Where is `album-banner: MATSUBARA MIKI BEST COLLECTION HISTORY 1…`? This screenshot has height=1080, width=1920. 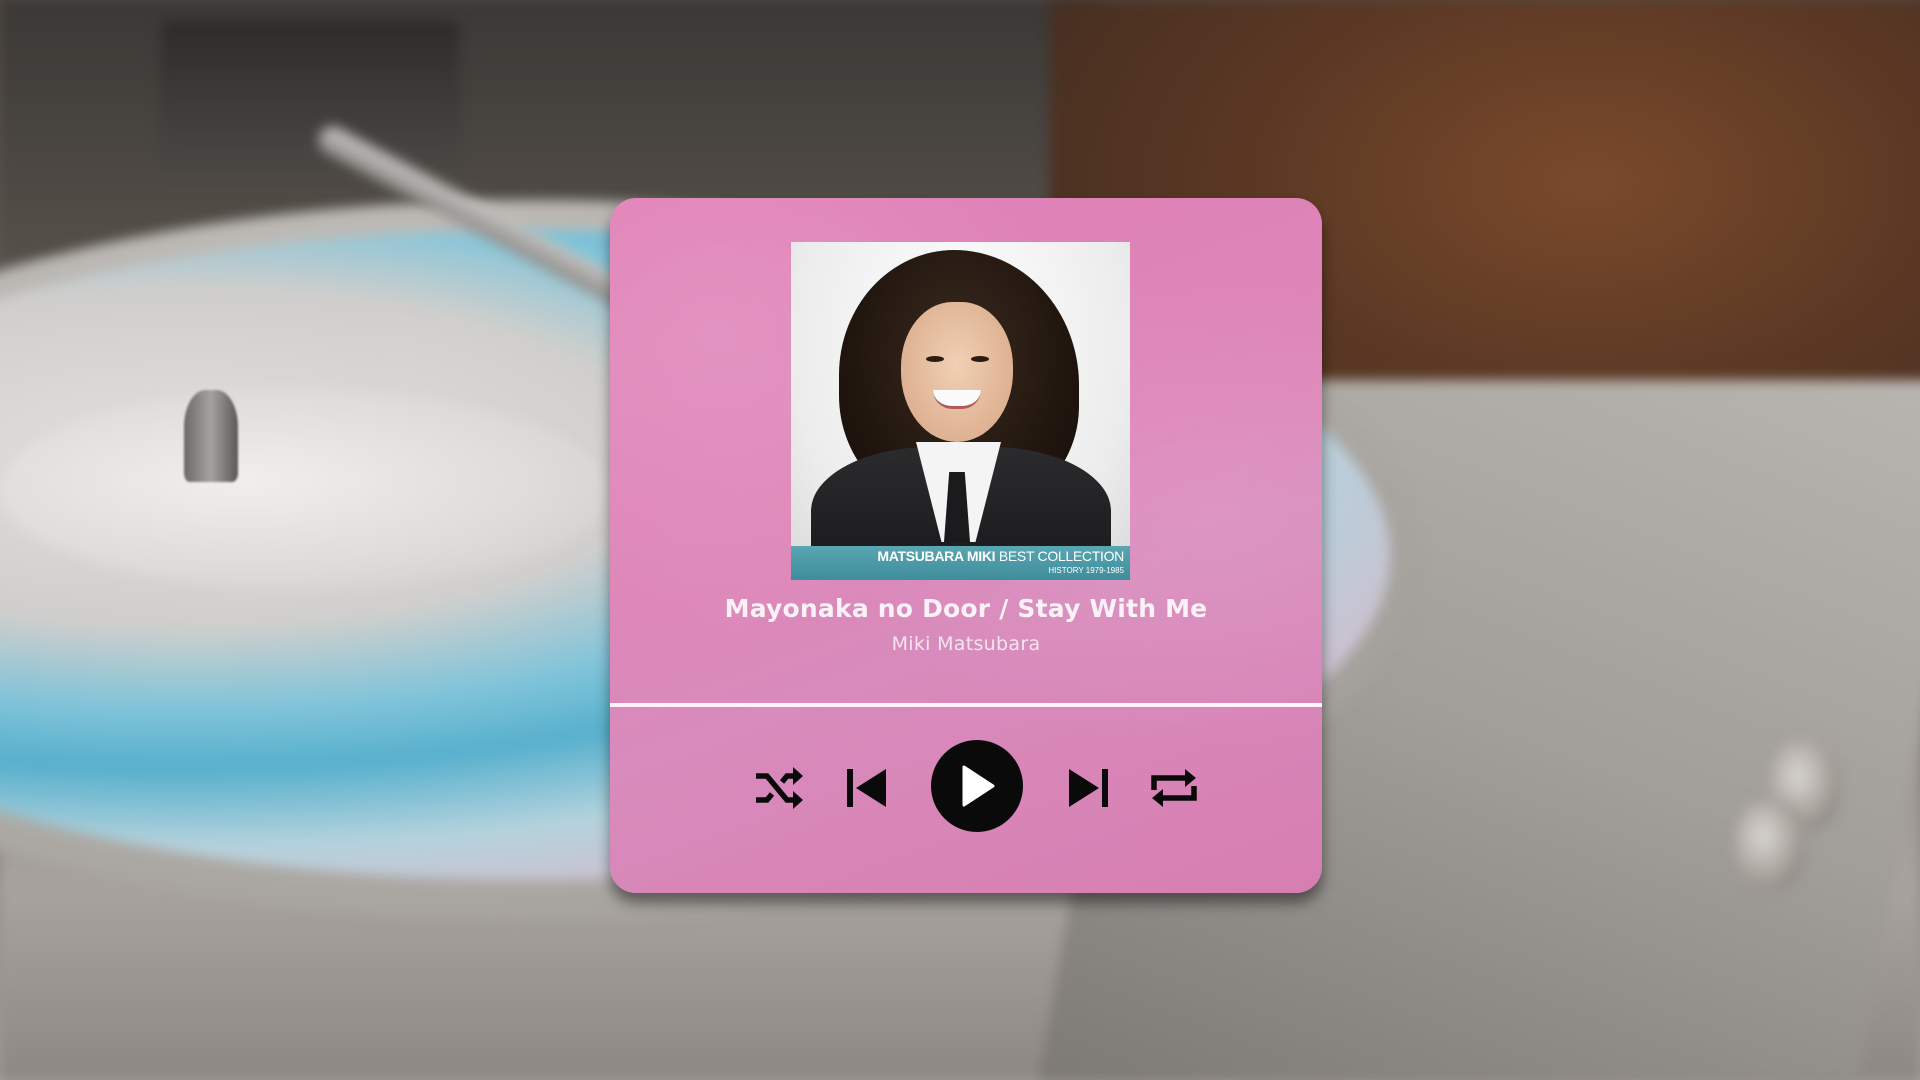
album-banner: MATSUBARA MIKI BEST COLLECTION HISTORY 1… is located at coordinates (960, 563).